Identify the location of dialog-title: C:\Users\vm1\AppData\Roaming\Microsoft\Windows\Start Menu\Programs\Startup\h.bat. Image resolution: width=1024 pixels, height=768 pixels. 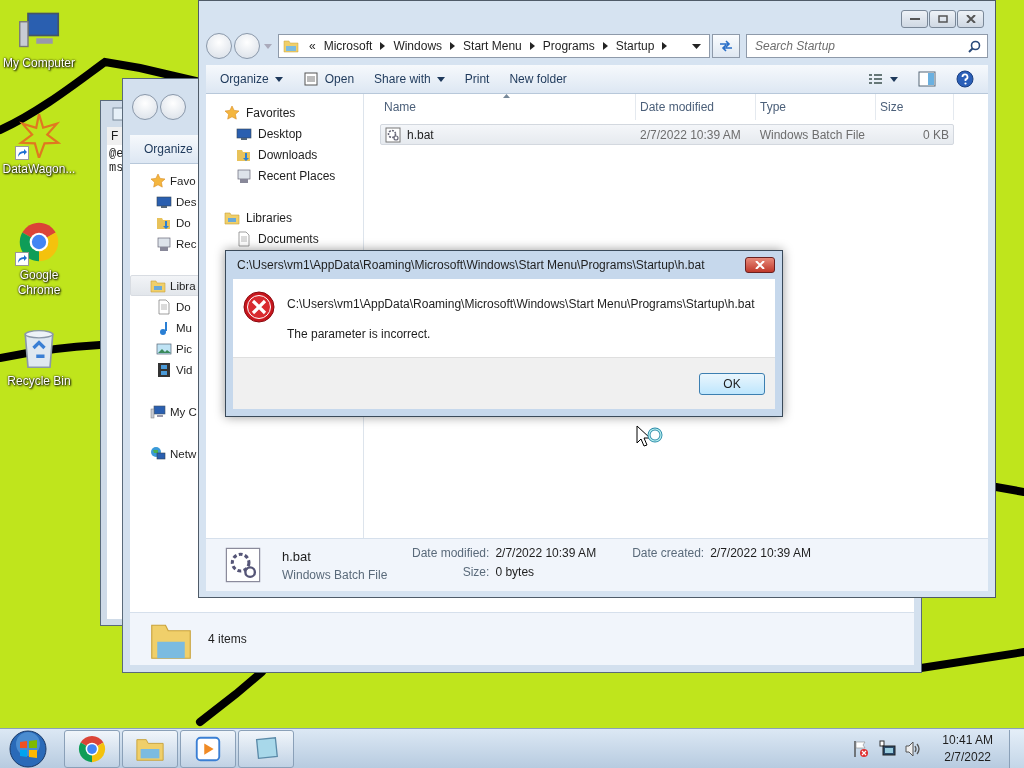
(470, 265).